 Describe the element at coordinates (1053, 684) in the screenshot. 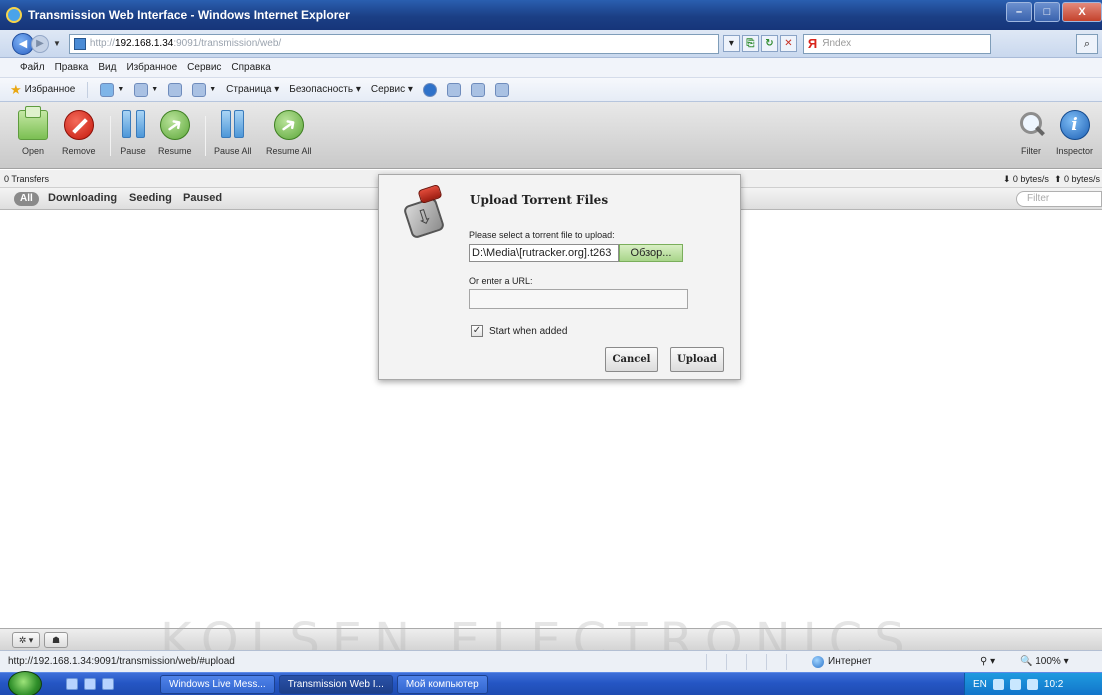

I see `clock: 10:2` at that location.